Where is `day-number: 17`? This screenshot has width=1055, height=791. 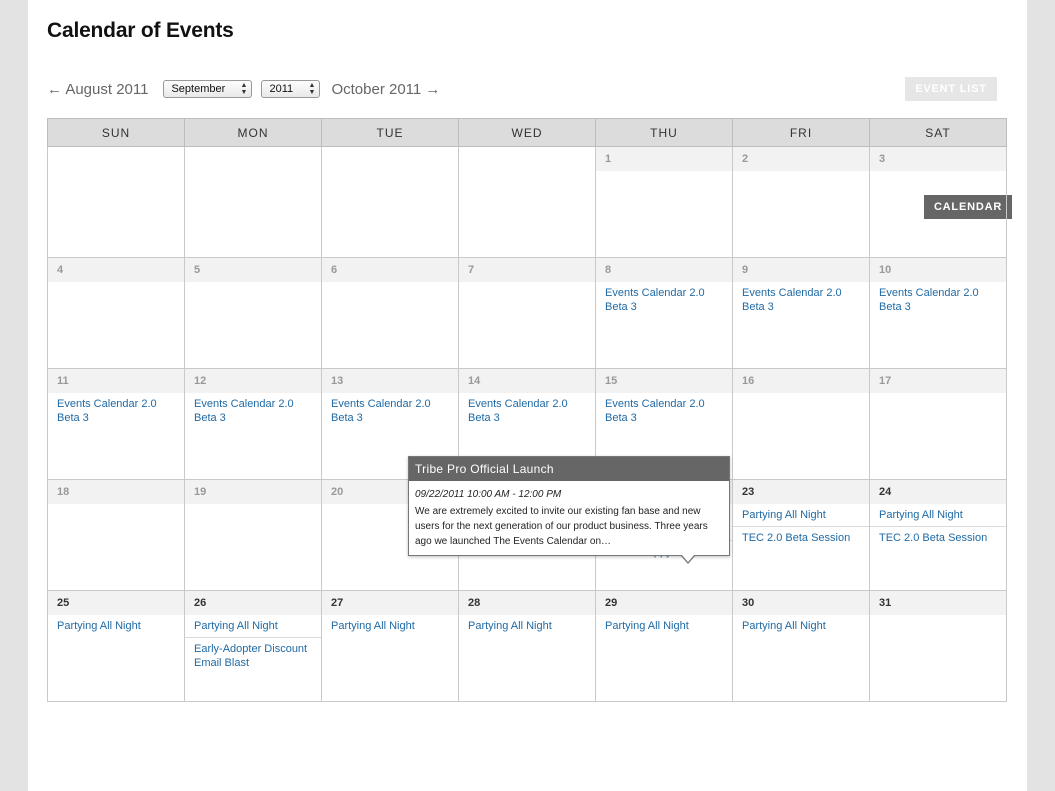
day-number: 17 is located at coordinates (938, 381).